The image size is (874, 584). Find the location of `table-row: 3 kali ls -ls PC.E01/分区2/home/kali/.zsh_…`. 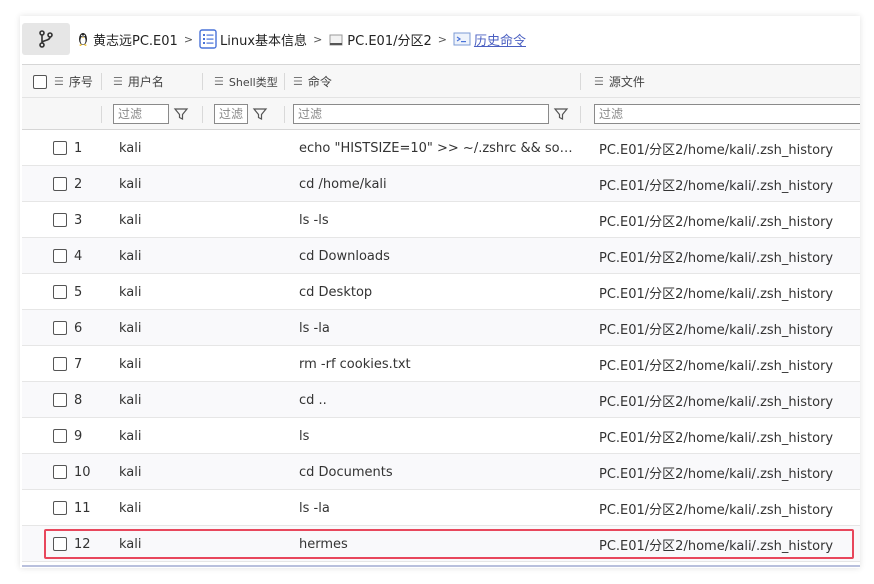

table-row: 3 kali ls -ls PC.E01/分区2/home/kali/.zsh_… is located at coordinates (441, 220).